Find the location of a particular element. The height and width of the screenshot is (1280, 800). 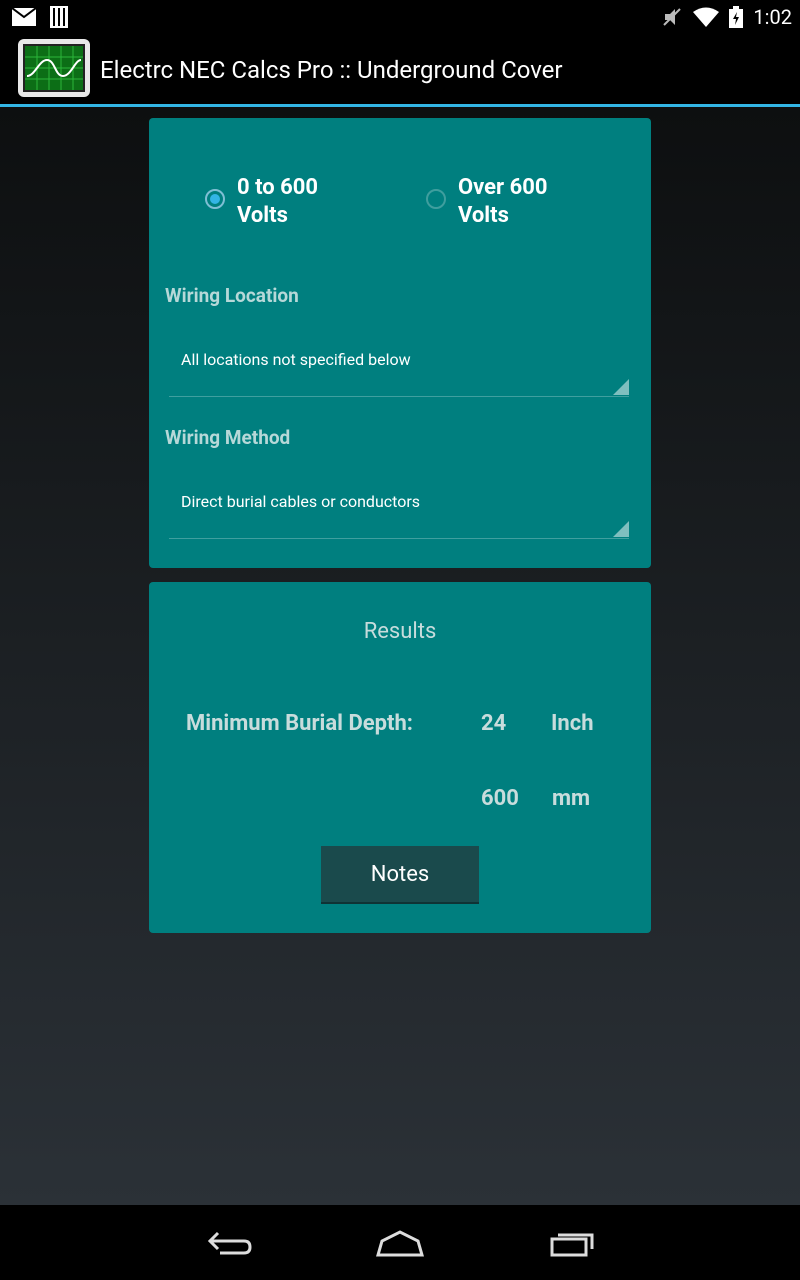

navigation-bar is located at coordinates (400, 1242).